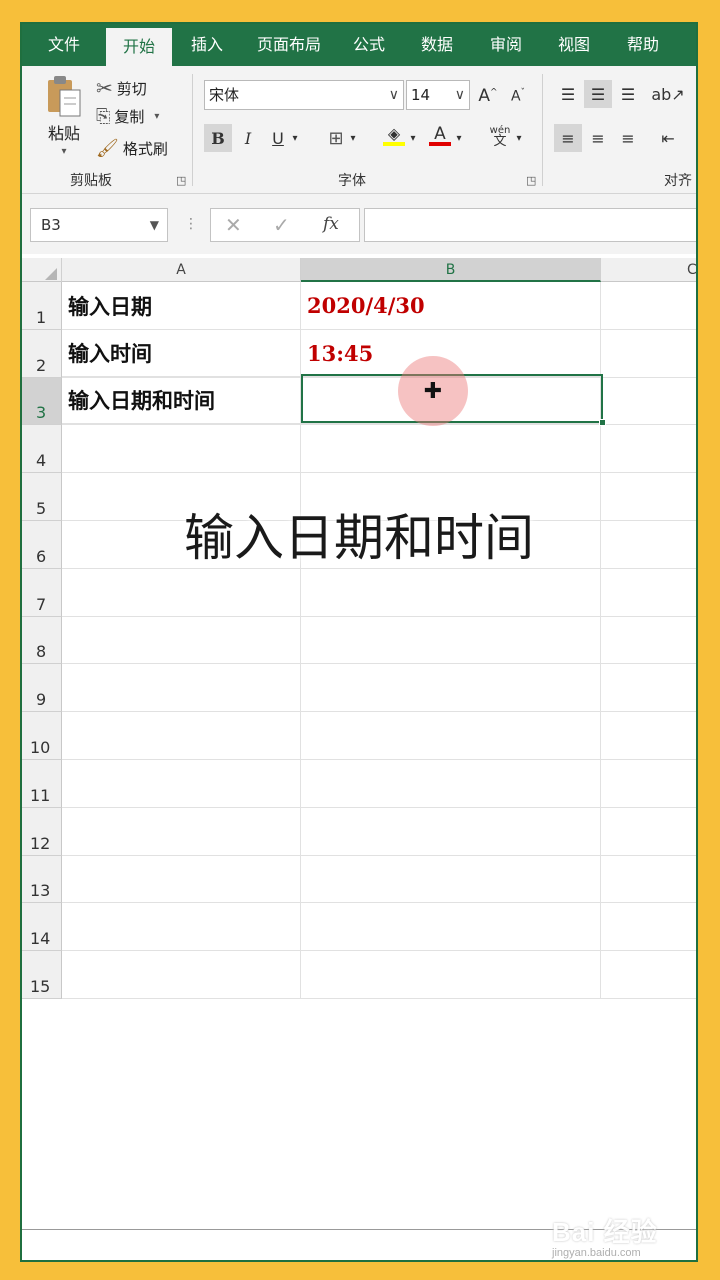 The image size is (720, 1280). Describe the element at coordinates (42, 640) in the screenshot. I see `row-header: 8` at that location.